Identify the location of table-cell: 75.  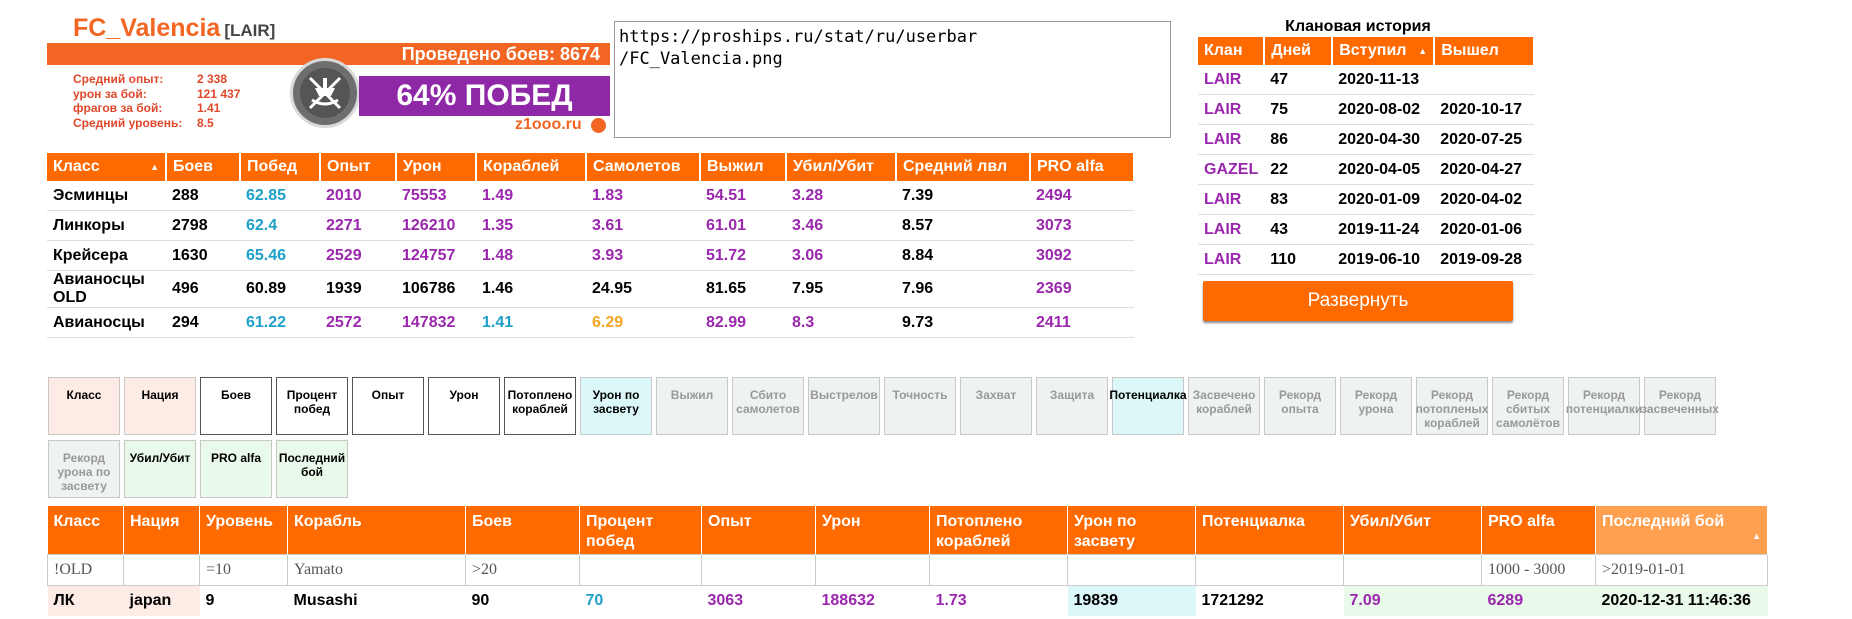
(1298, 109).